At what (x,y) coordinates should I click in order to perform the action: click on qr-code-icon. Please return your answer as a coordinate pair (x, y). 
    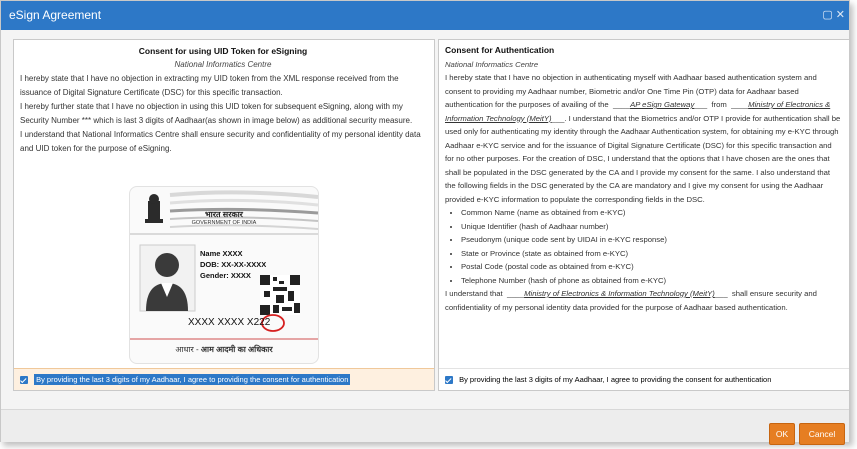
    Looking at the image, I should click on (280, 295).